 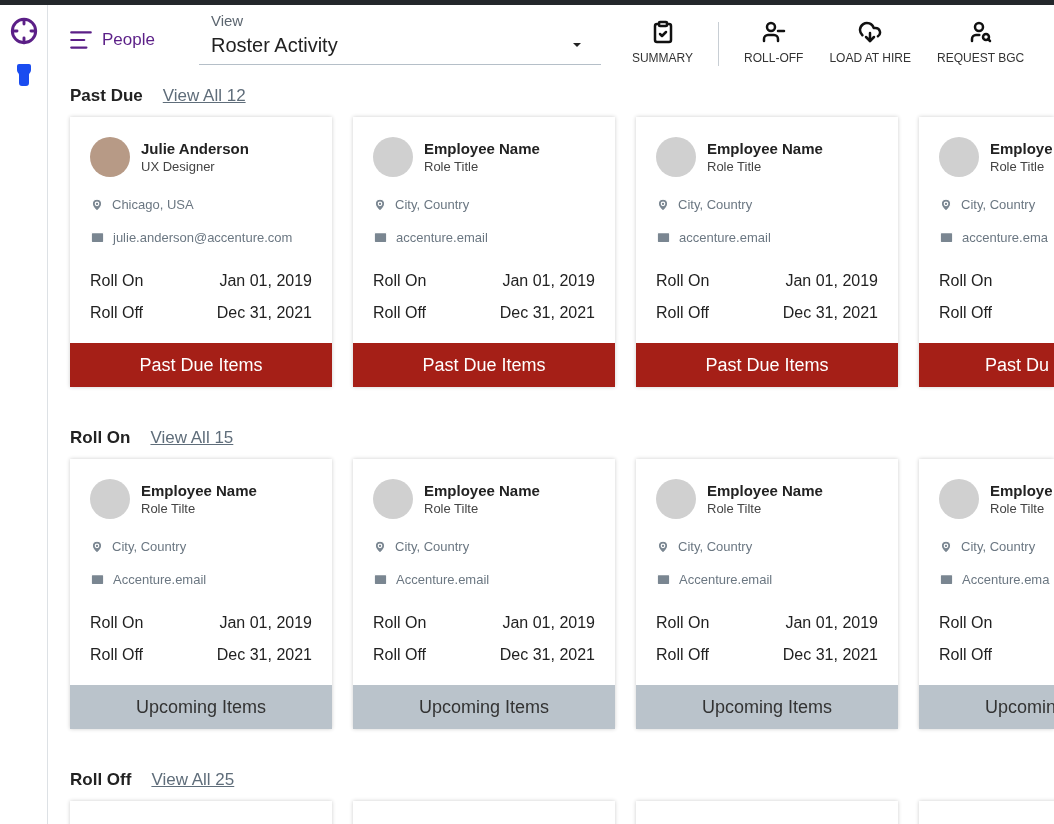 What do you see at coordinates (274, 45) in the screenshot?
I see `view-value: Roster Activity` at bounding box center [274, 45].